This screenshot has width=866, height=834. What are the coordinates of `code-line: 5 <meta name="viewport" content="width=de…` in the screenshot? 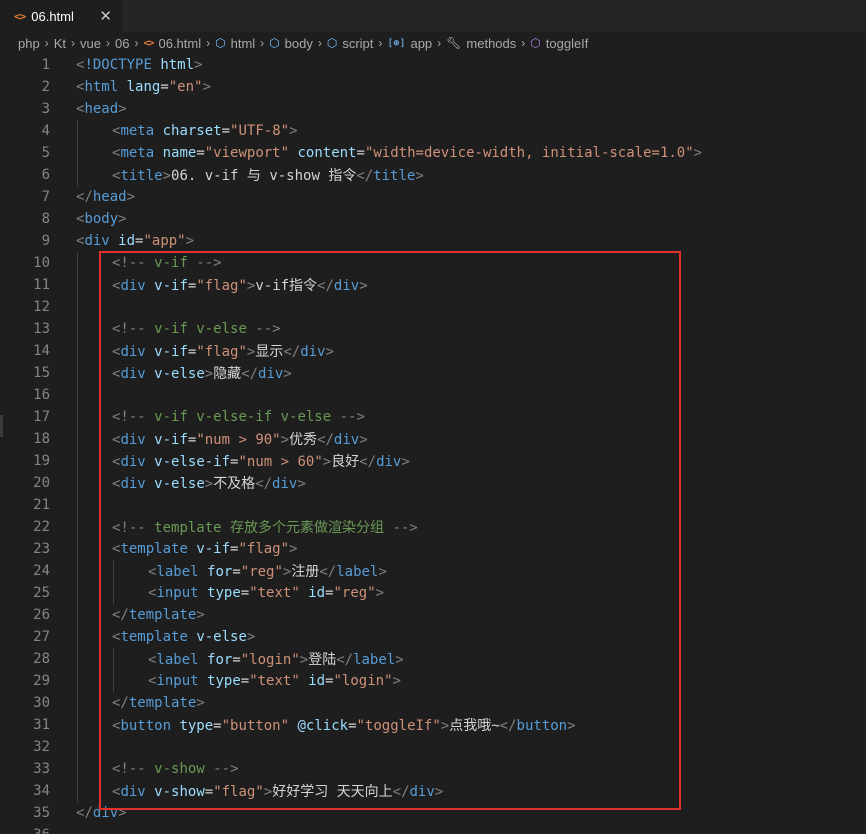 It's located at (433, 153).